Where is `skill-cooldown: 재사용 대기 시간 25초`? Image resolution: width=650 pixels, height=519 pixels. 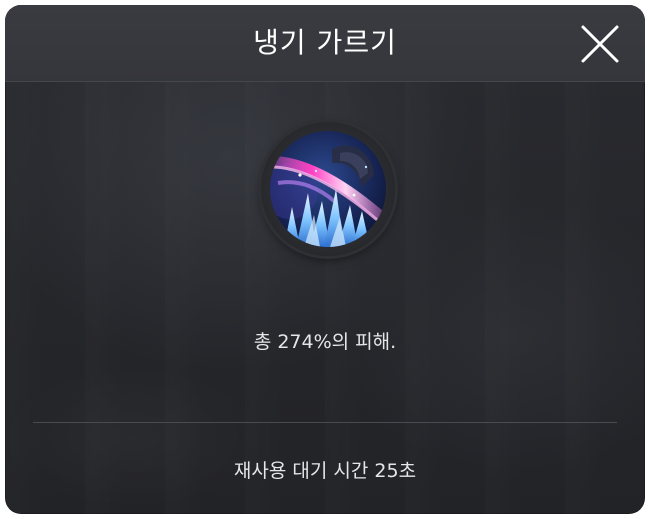 skill-cooldown: 재사용 대기 시간 25초 is located at coordinates (325, 471).